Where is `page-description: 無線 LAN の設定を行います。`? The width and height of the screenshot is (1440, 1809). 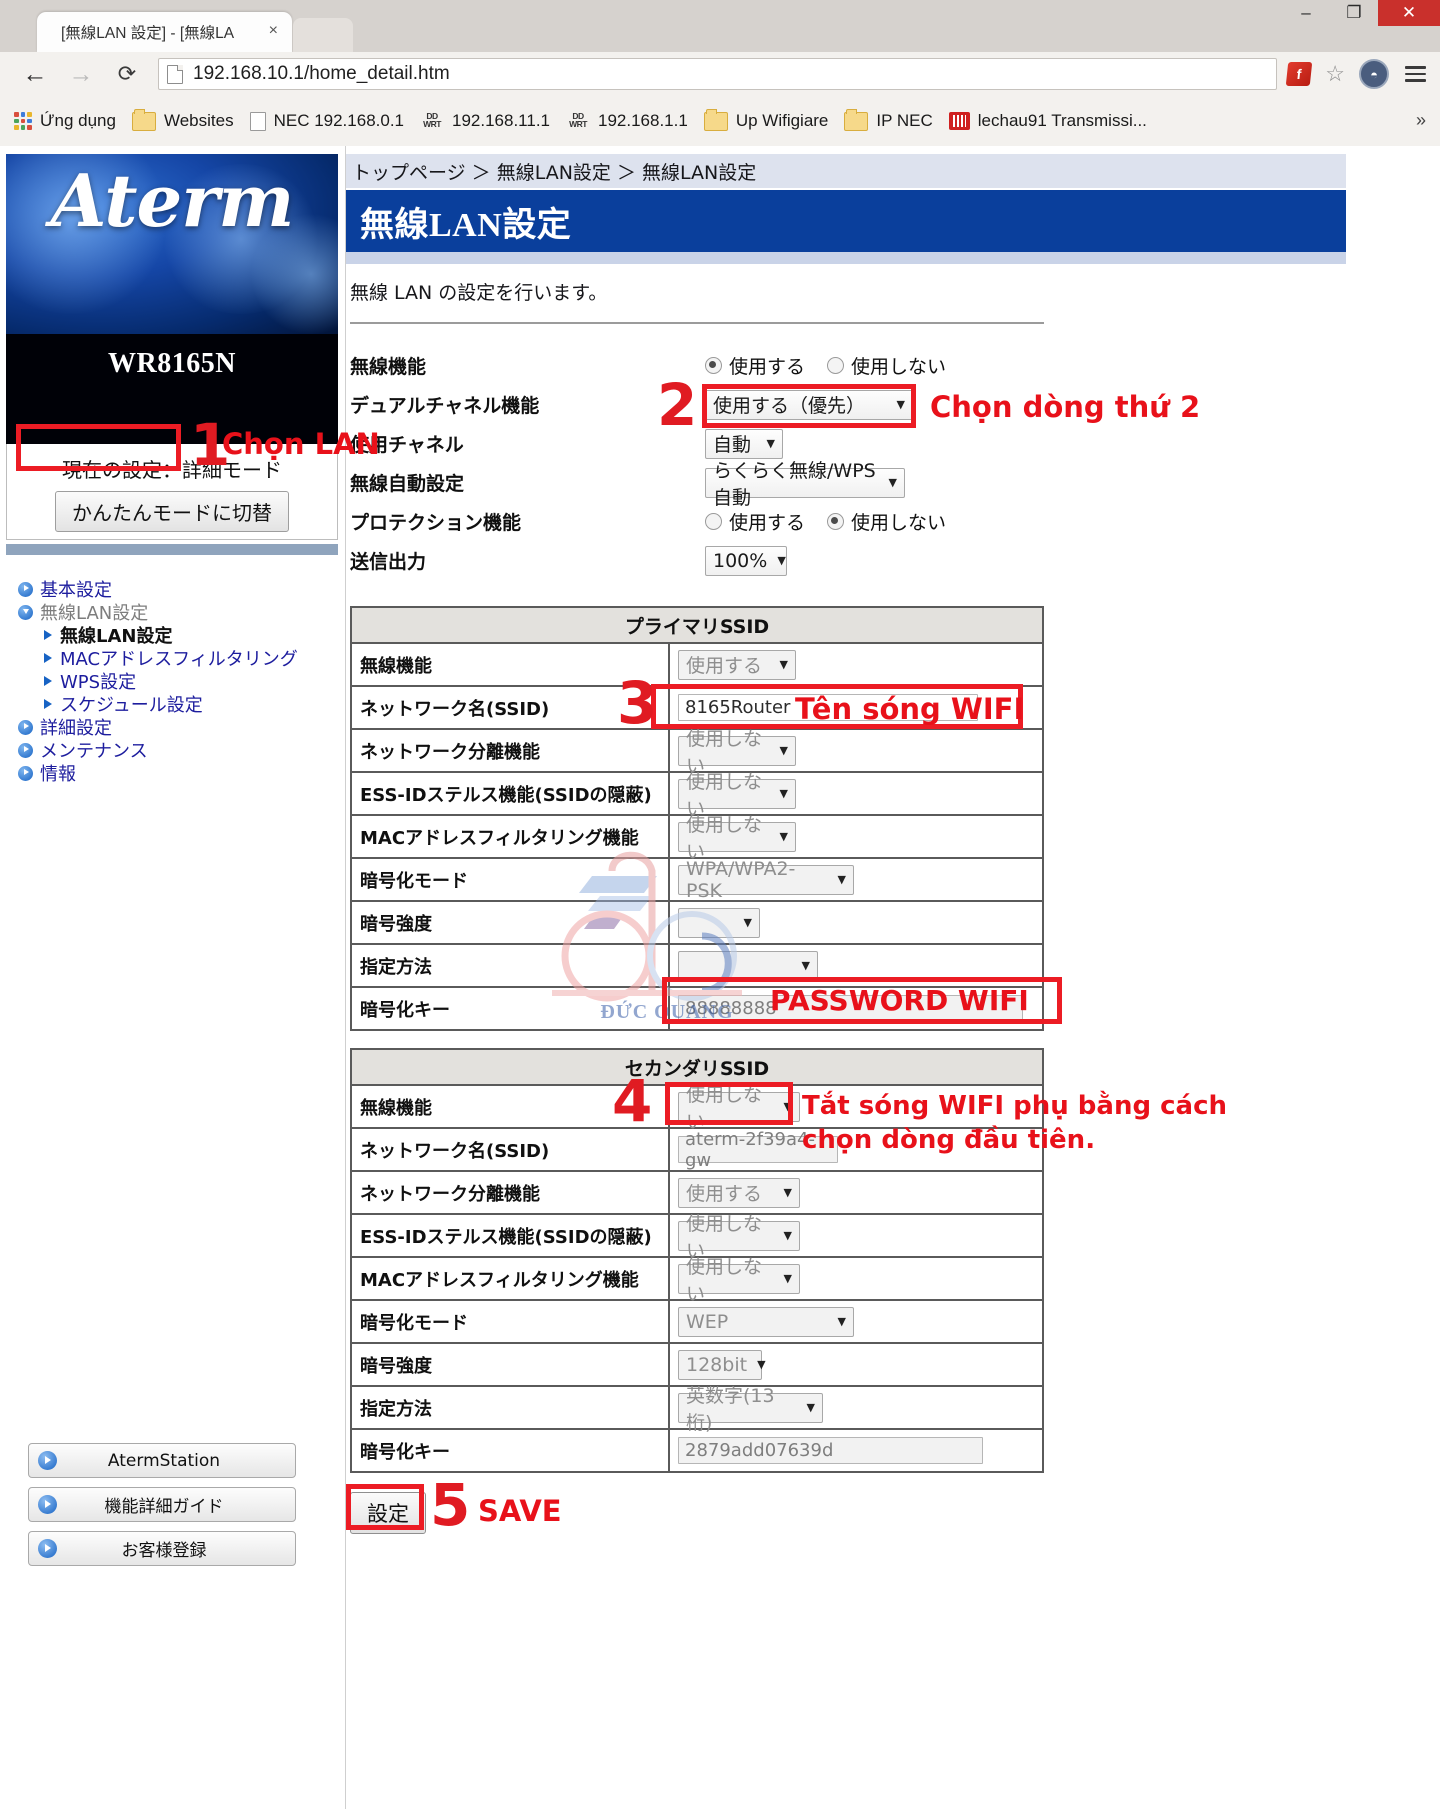
page-description: 無線 LAN の設定を行います。 is located at coordinates (479, 293).